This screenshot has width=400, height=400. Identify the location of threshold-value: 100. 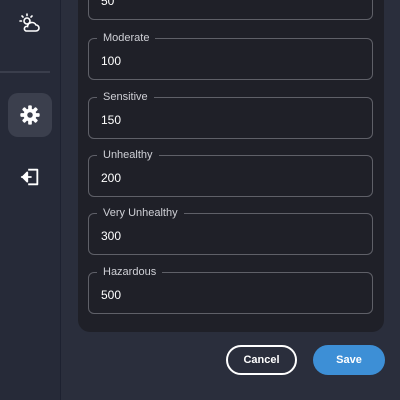
(111, 61).